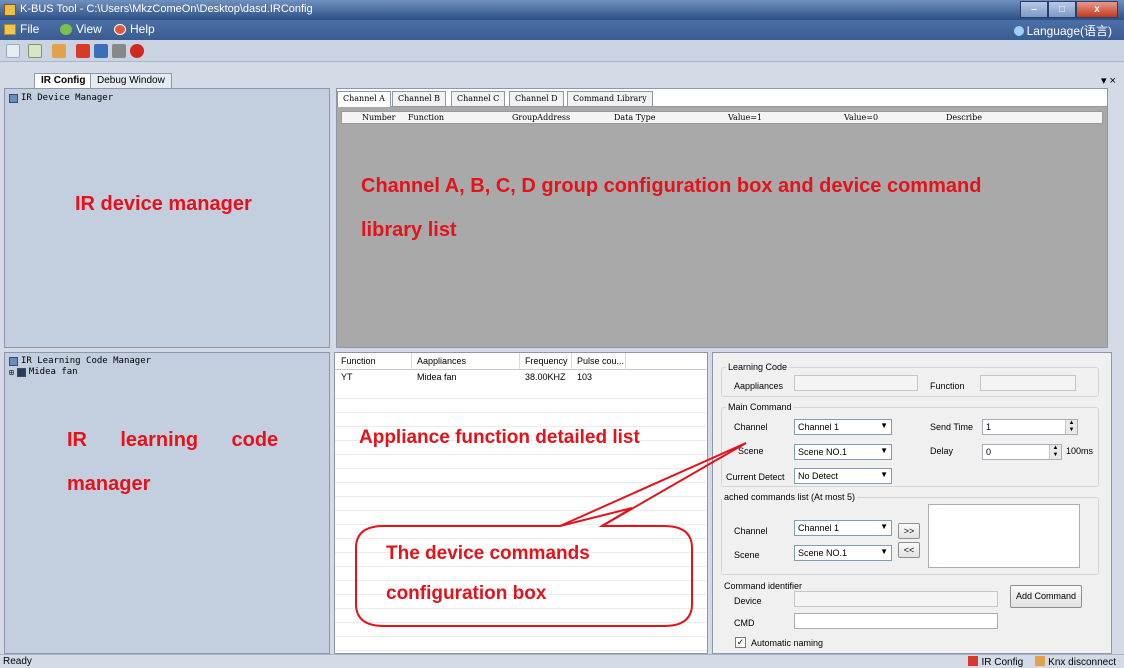 The width and height of the screenshot is (1124, 668). I want to click on tab-channel-b: Channel B, so click(419, 98).